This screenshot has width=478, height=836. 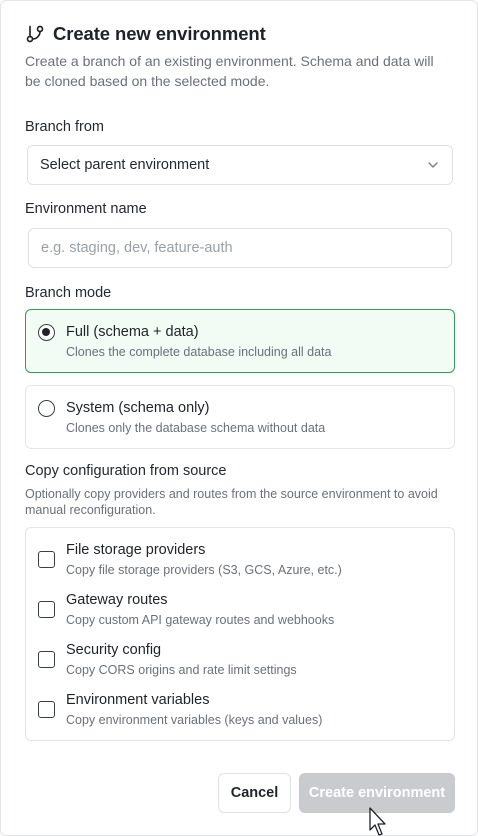 I want to click on title-row: Create new environment, so click(x=241, y=34).